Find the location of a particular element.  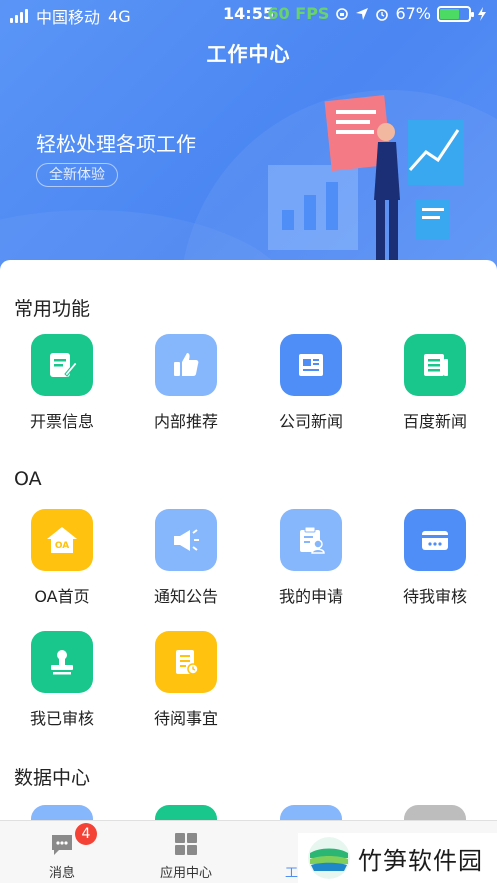

news-icon is located at coordinates (311, 365).